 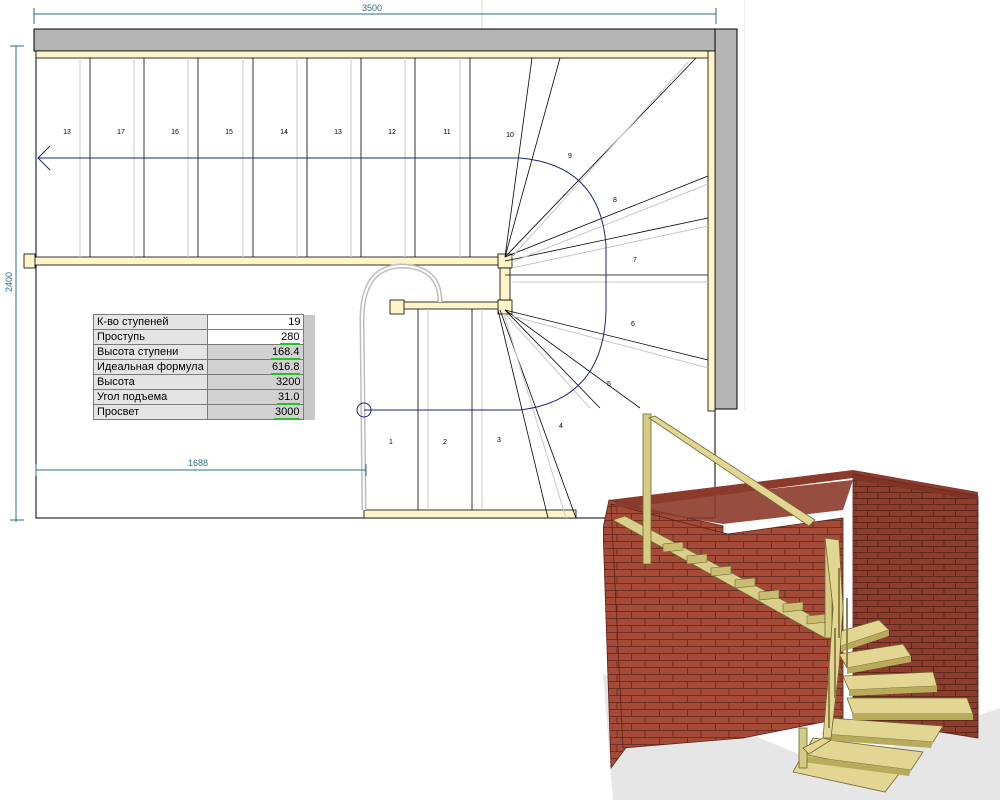 I want to click on parameter-row: К-во ступеней 19, so click(x=204, y=322).